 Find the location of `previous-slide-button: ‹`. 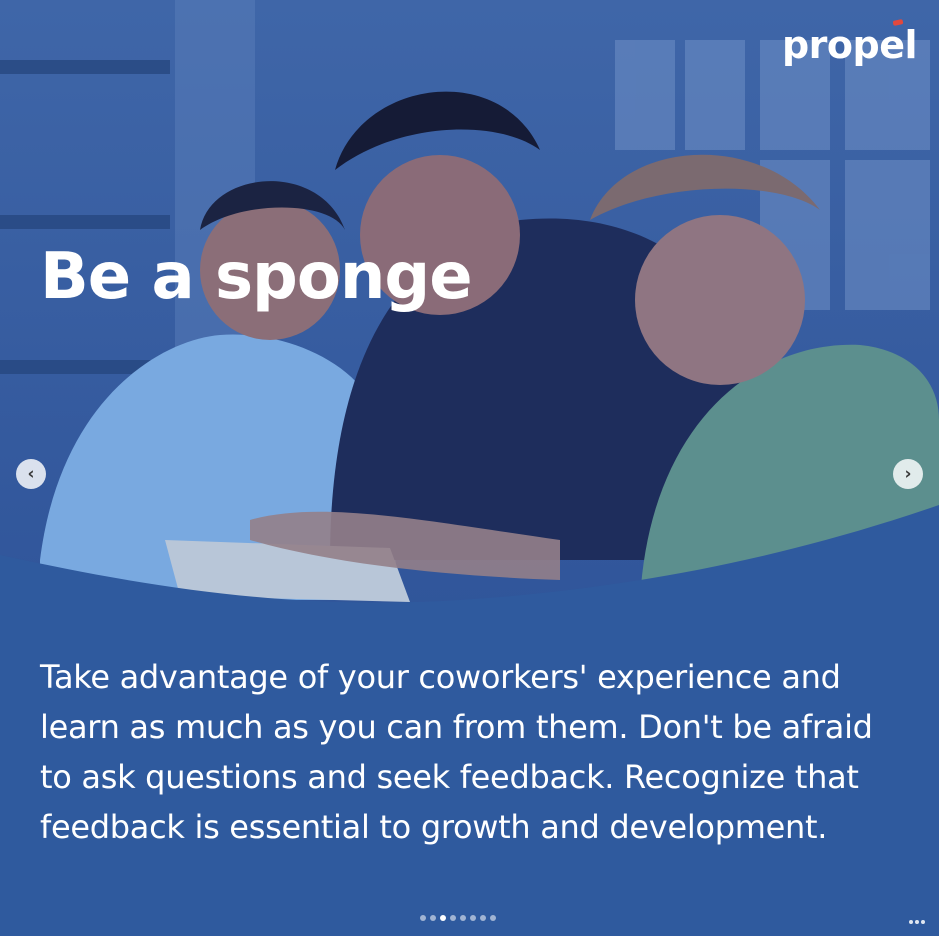

previous-slide-button: ‹ is located at coordinates (31, 474).